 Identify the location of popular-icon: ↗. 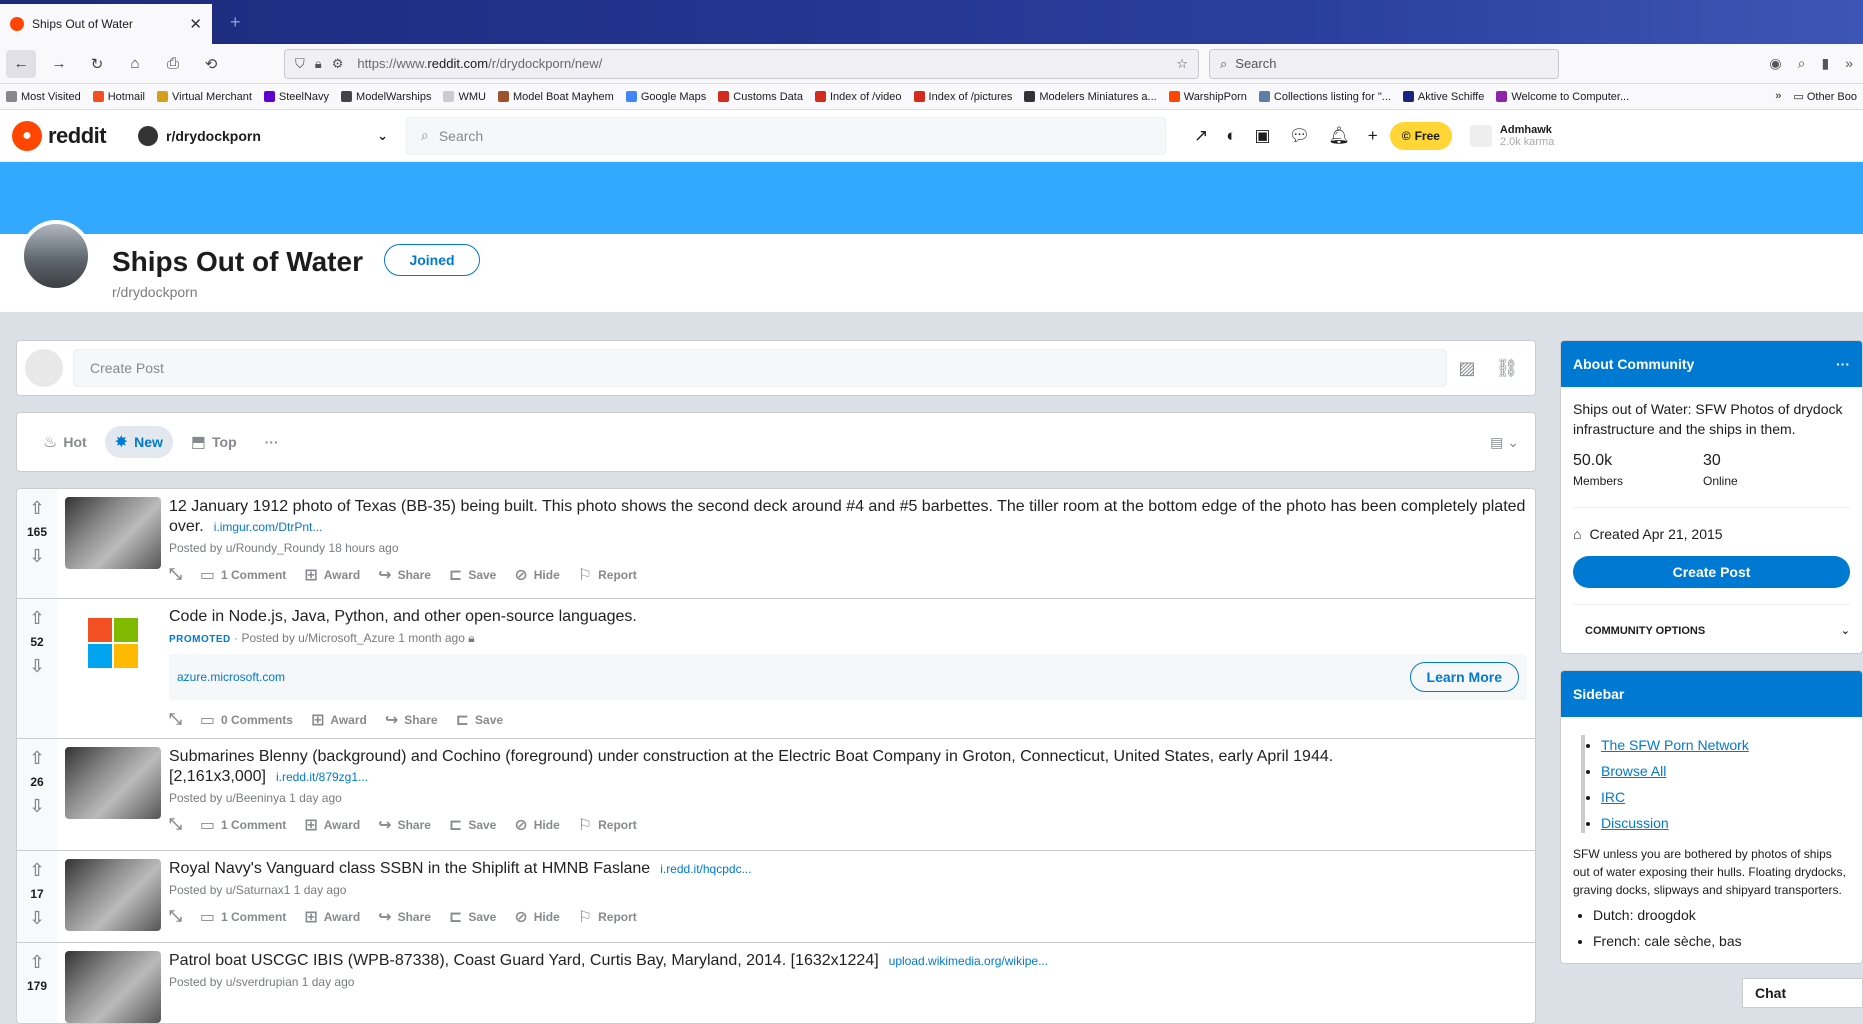
(1201, 136).